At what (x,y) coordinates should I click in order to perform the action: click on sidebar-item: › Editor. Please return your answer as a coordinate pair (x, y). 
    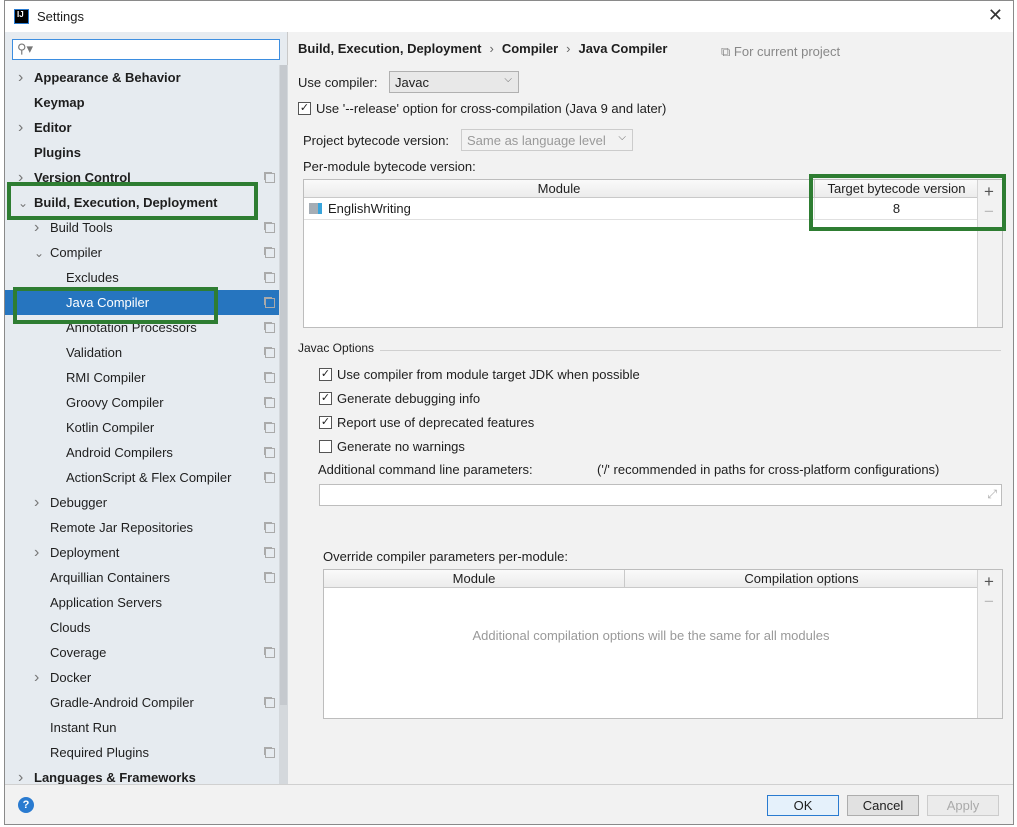
    Looking at the image, I should click on (142, 127).